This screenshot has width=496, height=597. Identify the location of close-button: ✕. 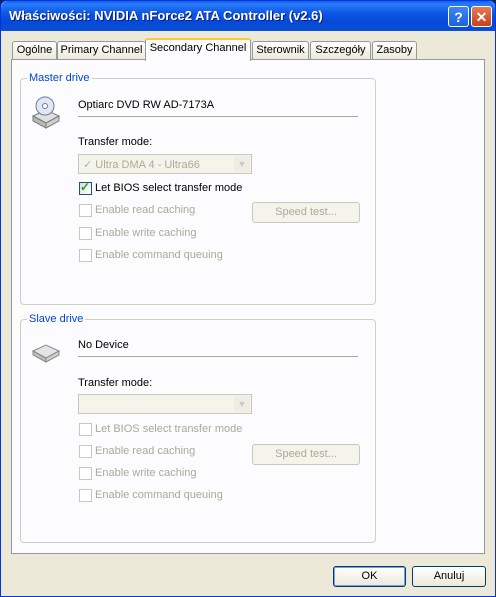
(481, 16).